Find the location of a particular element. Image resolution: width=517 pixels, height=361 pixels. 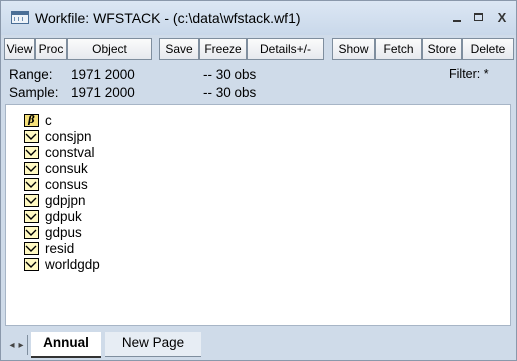

close-button: X is located at coordinates (502, 18).